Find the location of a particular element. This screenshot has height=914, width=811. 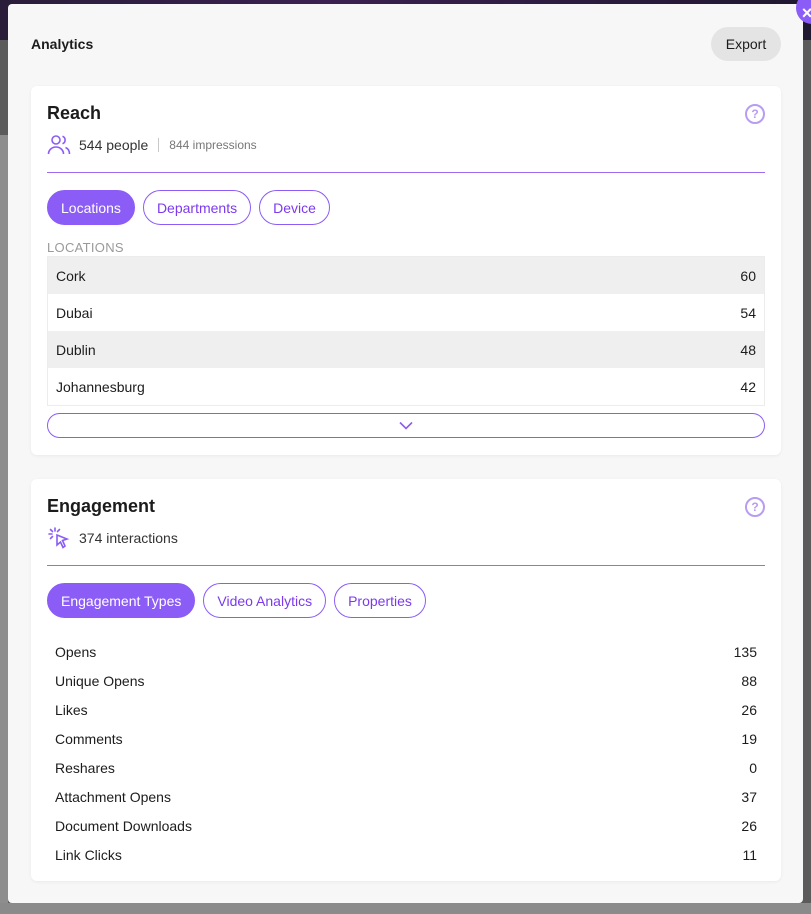

list-item: Likes 26 is located at coordinates (406, 709).